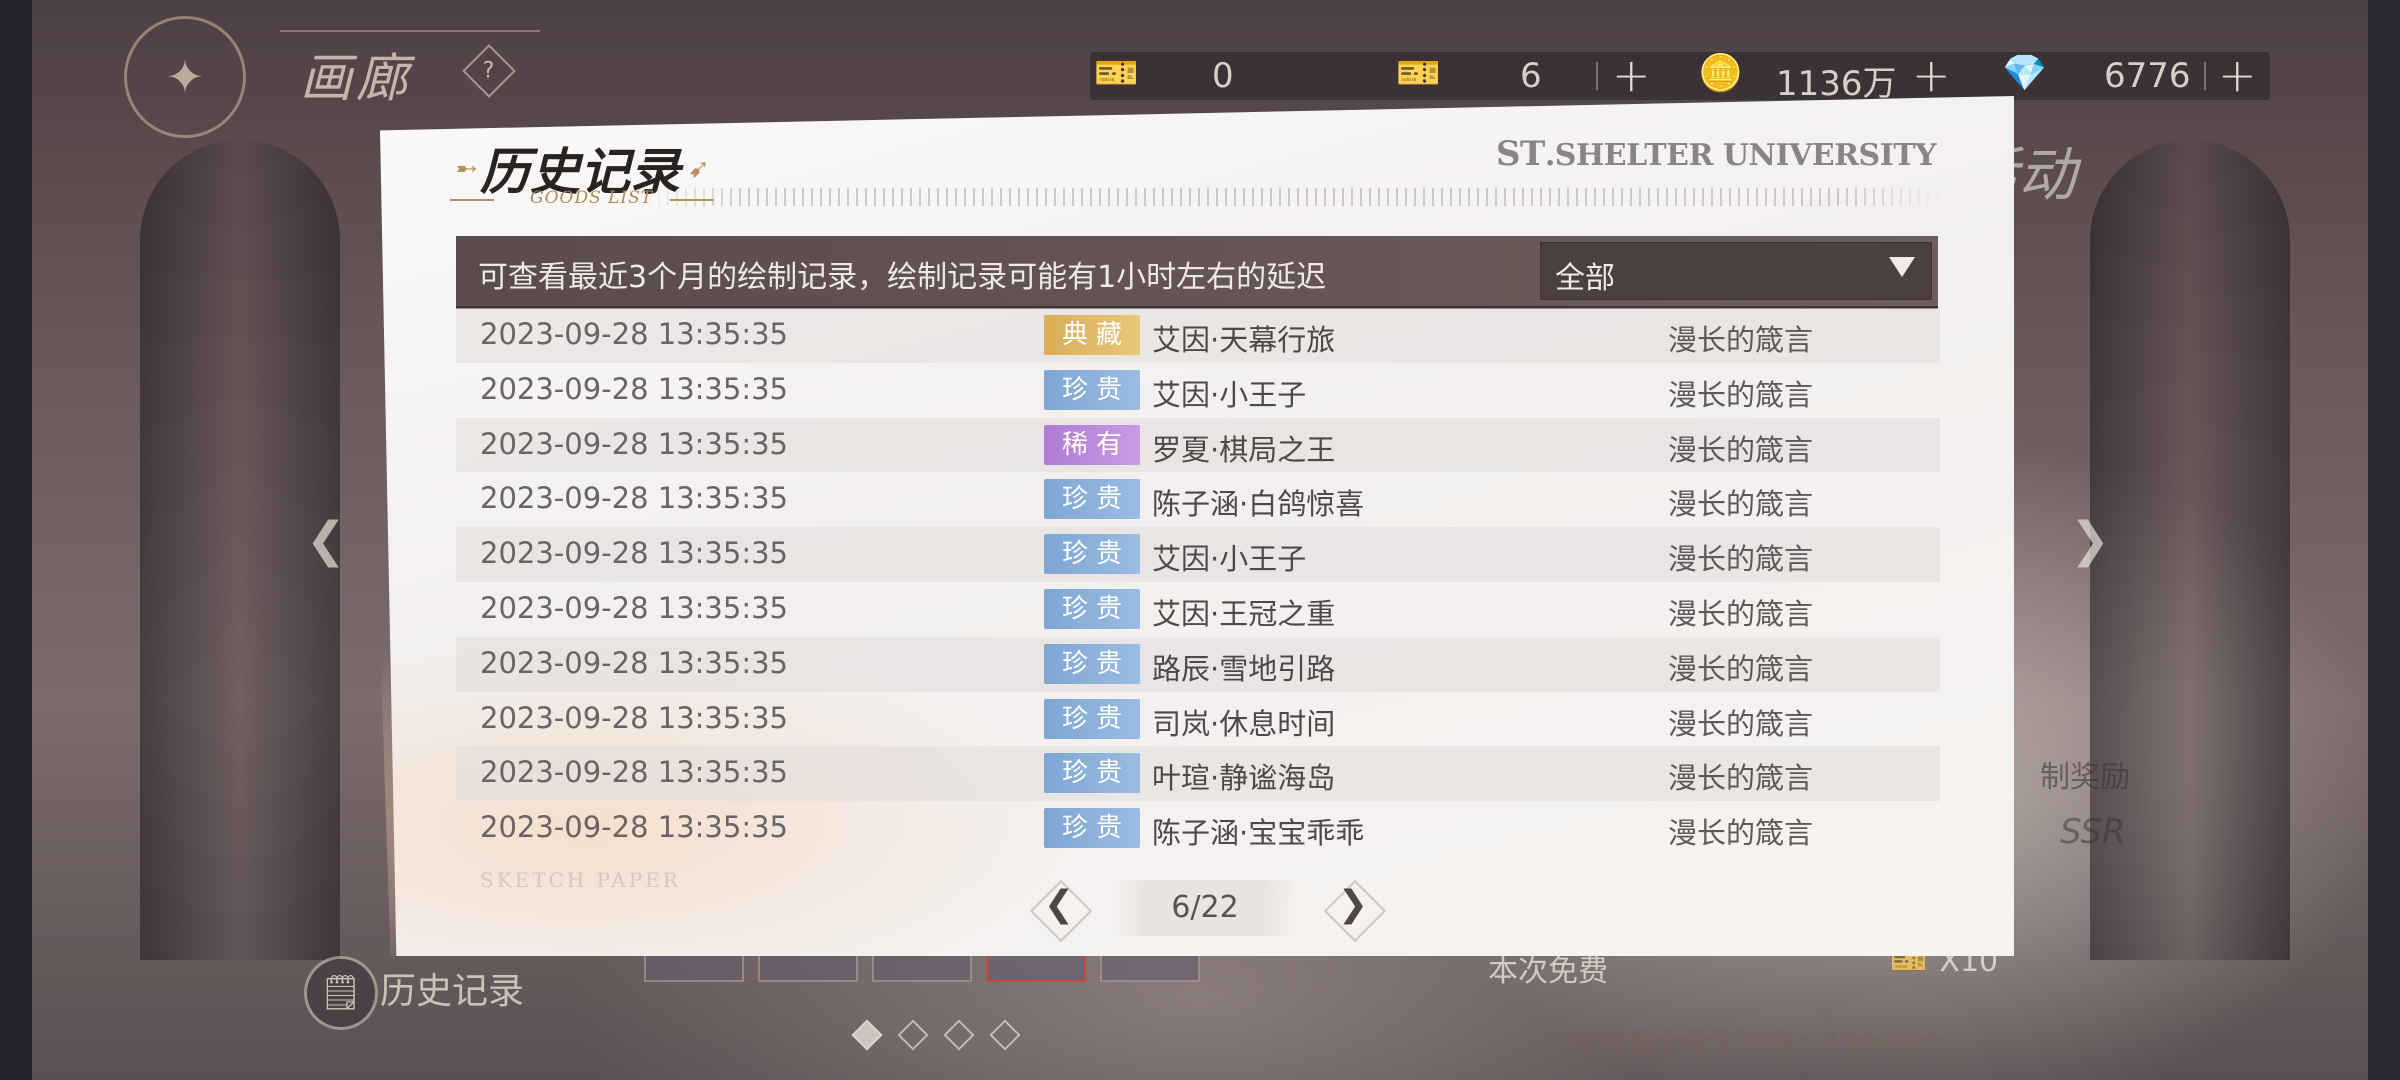  What do you see at coordinates (1244, 778) in the screenshot?
I see `card-name: 叶瑄·静谧海岛` at bounding box center [1244, 778].